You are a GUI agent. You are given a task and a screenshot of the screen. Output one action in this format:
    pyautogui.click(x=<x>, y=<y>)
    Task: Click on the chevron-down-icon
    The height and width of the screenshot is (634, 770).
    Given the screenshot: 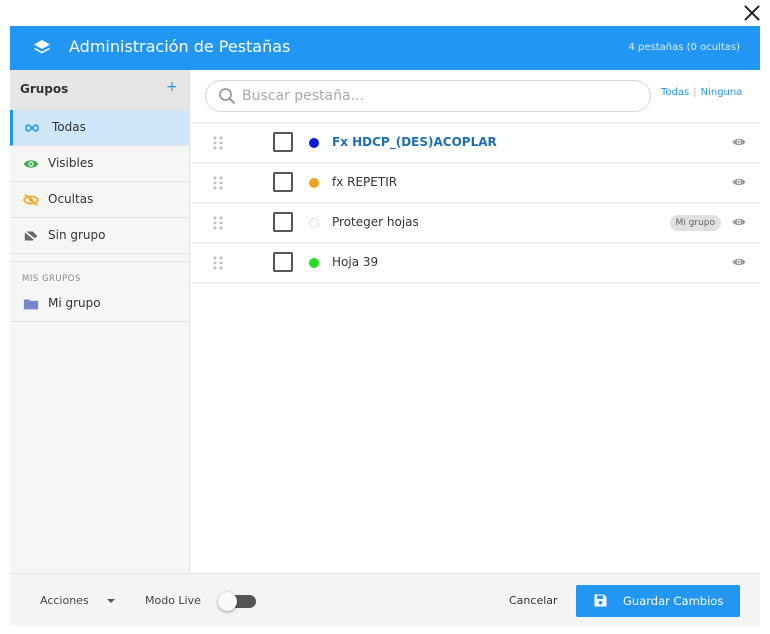 What is the action you would take?
    pyautogui.click(x=111, y=601)
    